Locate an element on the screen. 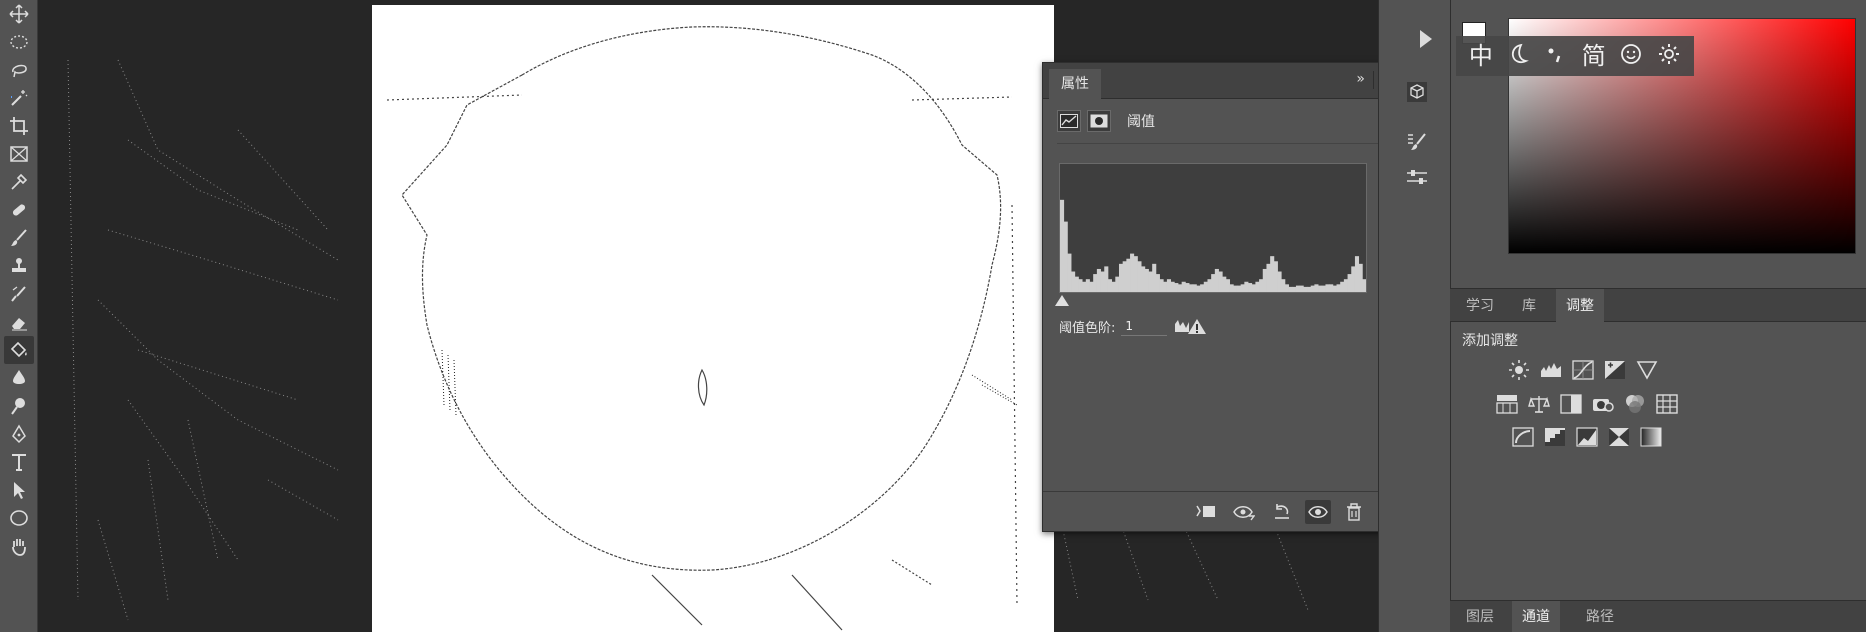  reset-icon is located at coordinates (1282, 511).